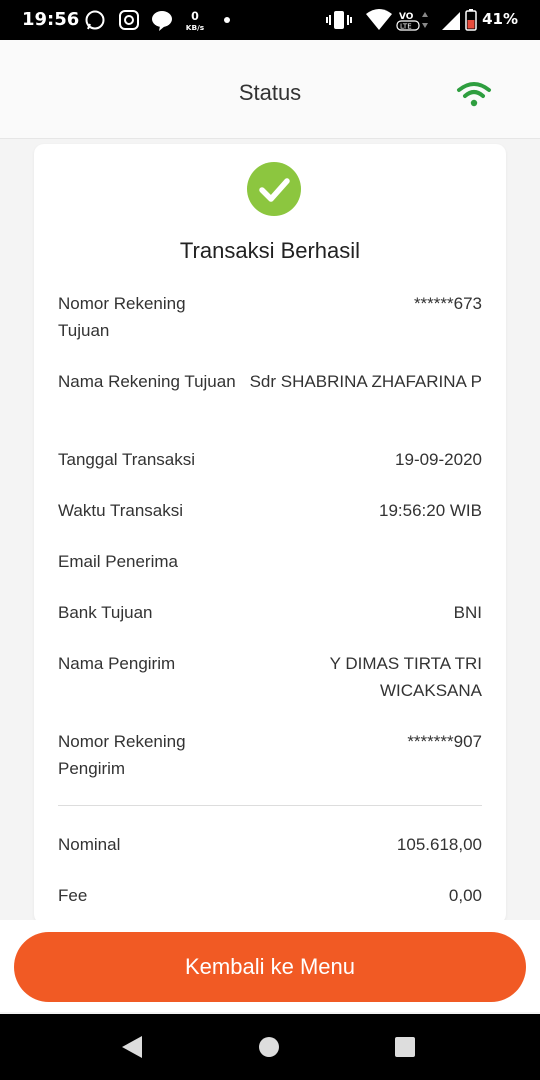 The width and height of the screenshot is (540, 1080). I want to click on svg-text: KB/s, so click(195, 27).